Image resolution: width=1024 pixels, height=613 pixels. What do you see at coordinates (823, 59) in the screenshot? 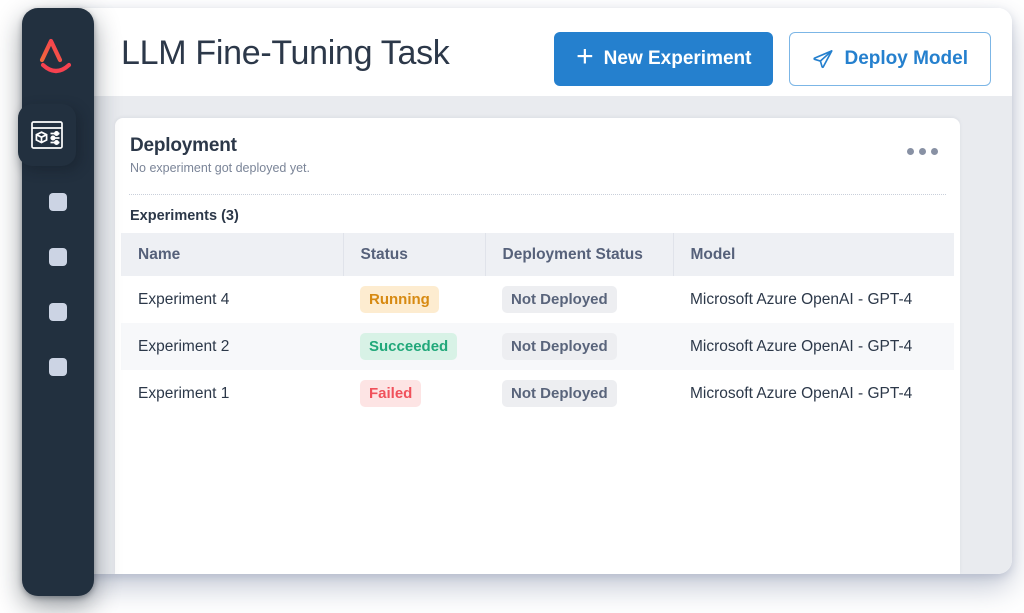
I see `paper-plane-icon` at bounding box center [823, 59].